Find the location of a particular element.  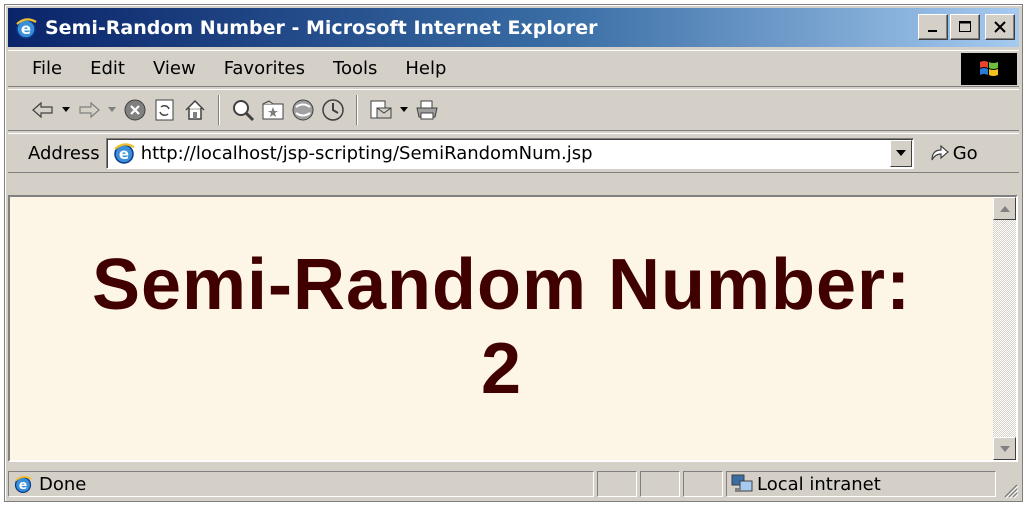

maximize-icon is located at coordinates (965, 26).